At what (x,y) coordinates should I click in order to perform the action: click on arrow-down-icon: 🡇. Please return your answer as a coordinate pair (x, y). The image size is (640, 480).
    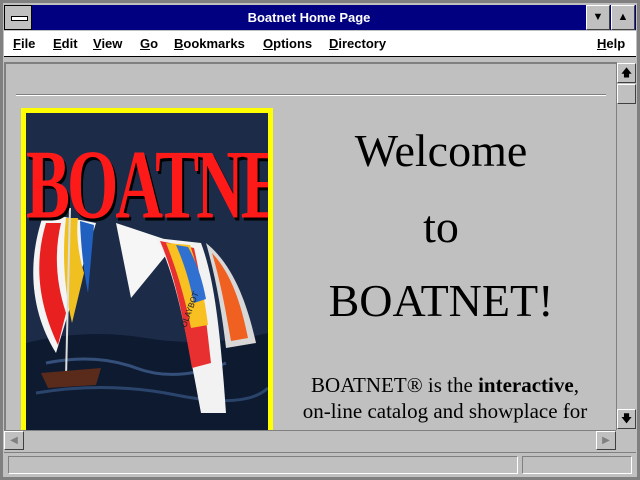
    Looking at the image, I should click on (626, 419).